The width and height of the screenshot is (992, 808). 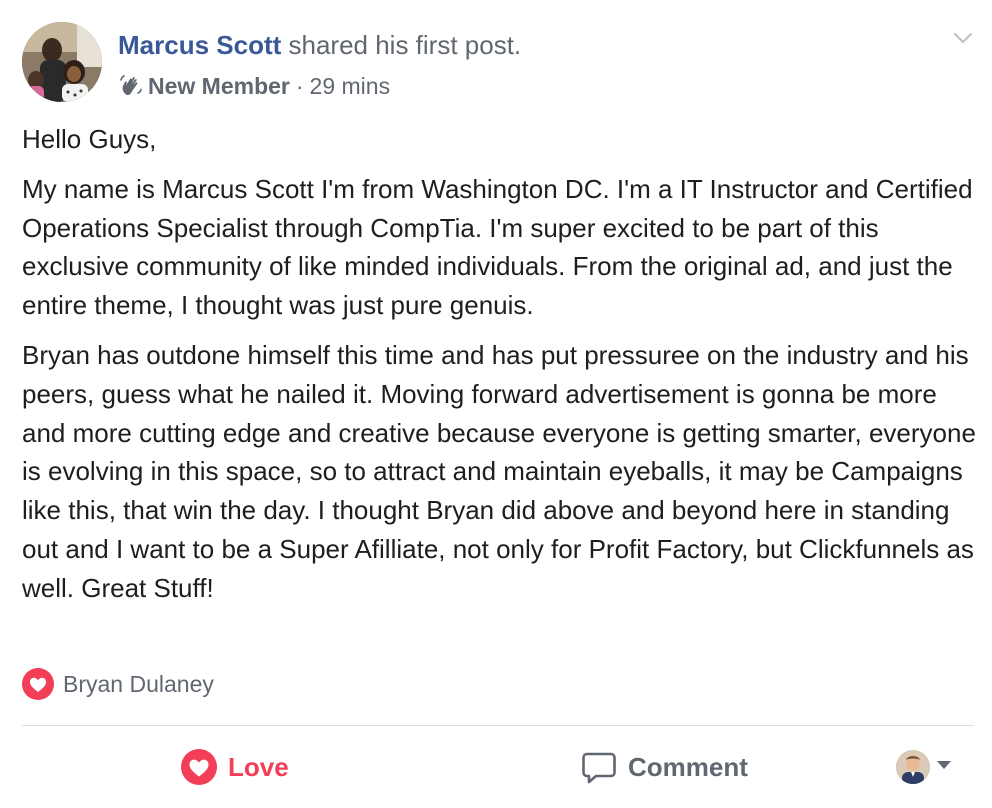 I want to click on action-bar-divider, so click(x=498, y=725).